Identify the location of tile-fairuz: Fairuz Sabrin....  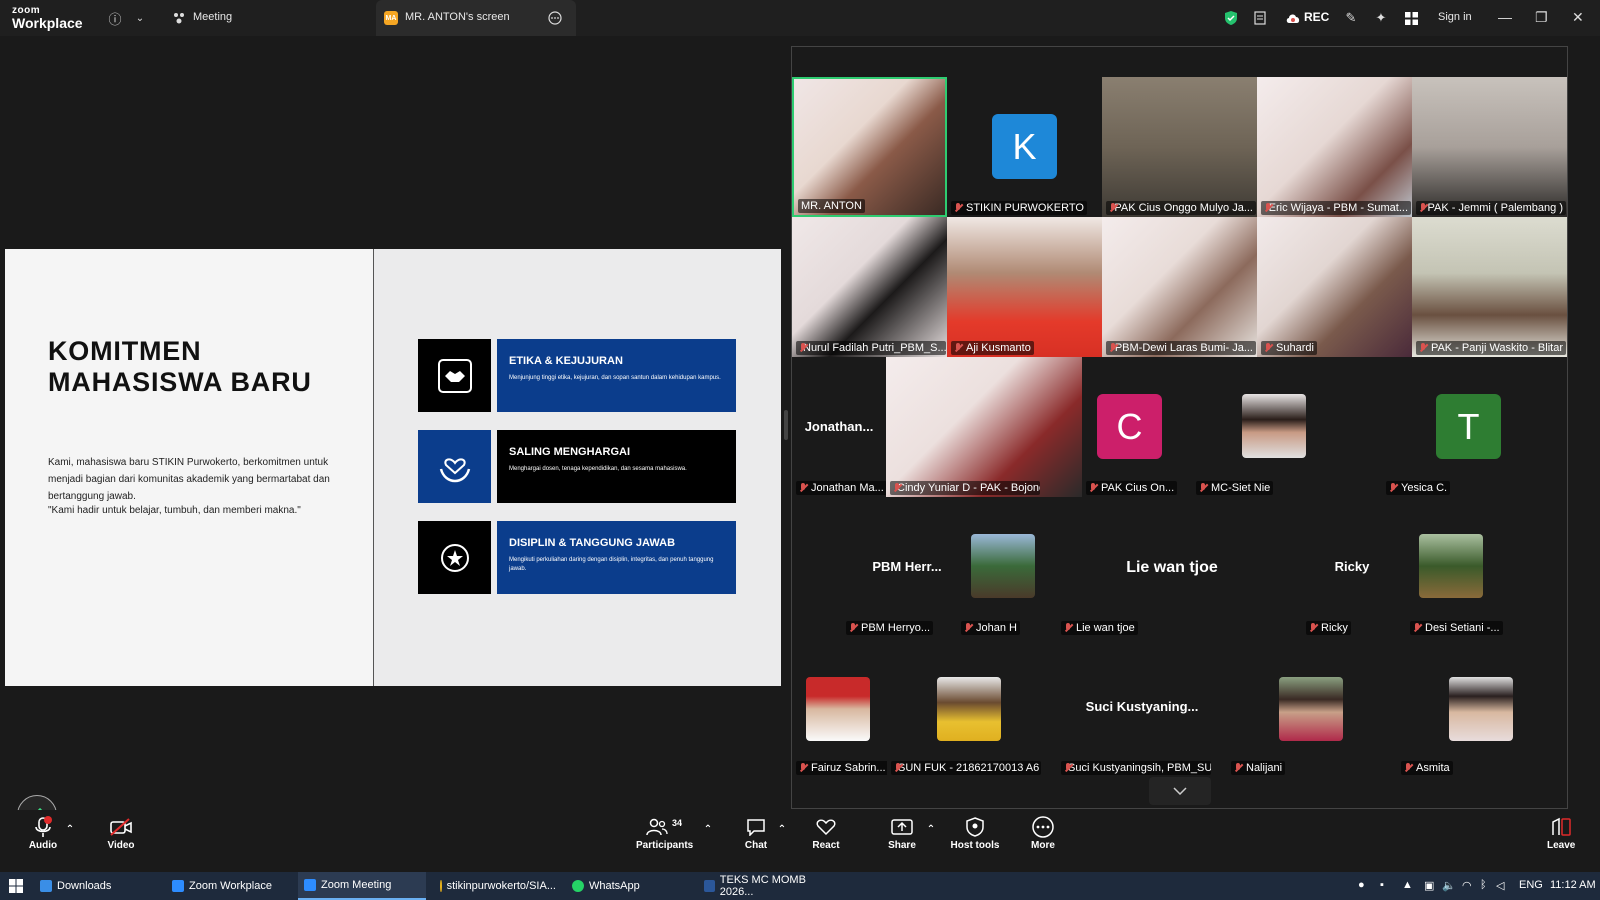
(839, 707).